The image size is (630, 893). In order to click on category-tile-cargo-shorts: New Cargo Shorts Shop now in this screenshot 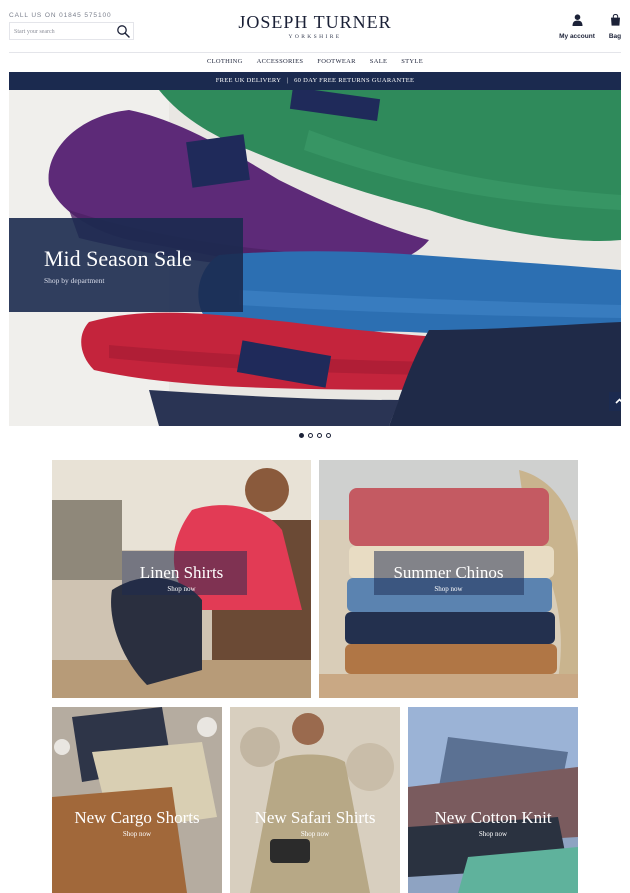, I will do `click(137, 800)`.